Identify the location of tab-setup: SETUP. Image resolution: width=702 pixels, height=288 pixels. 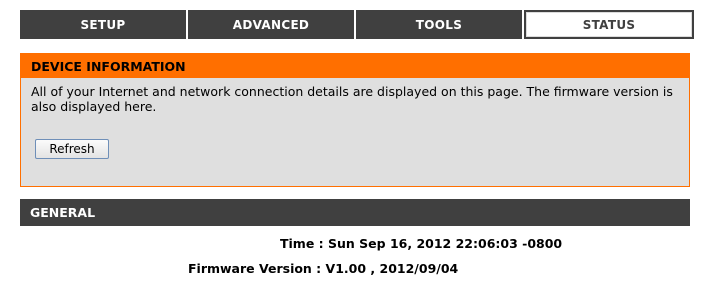
(104, 24).